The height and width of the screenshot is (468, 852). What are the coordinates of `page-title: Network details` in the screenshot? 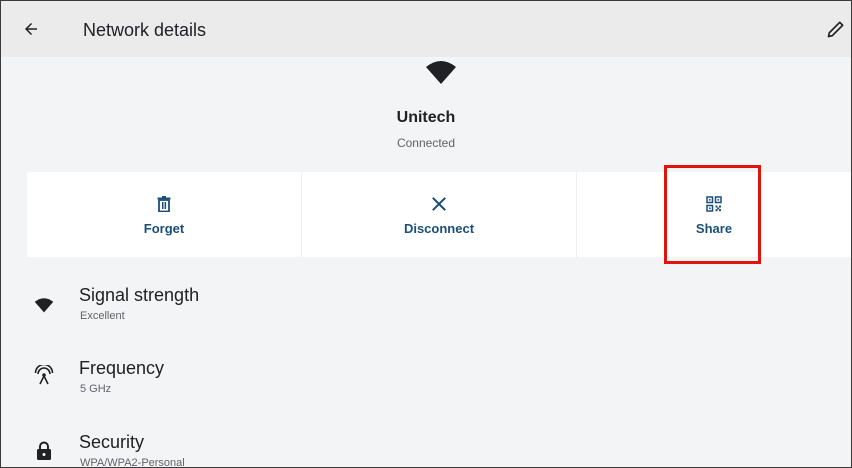 It's located at (145, 30).